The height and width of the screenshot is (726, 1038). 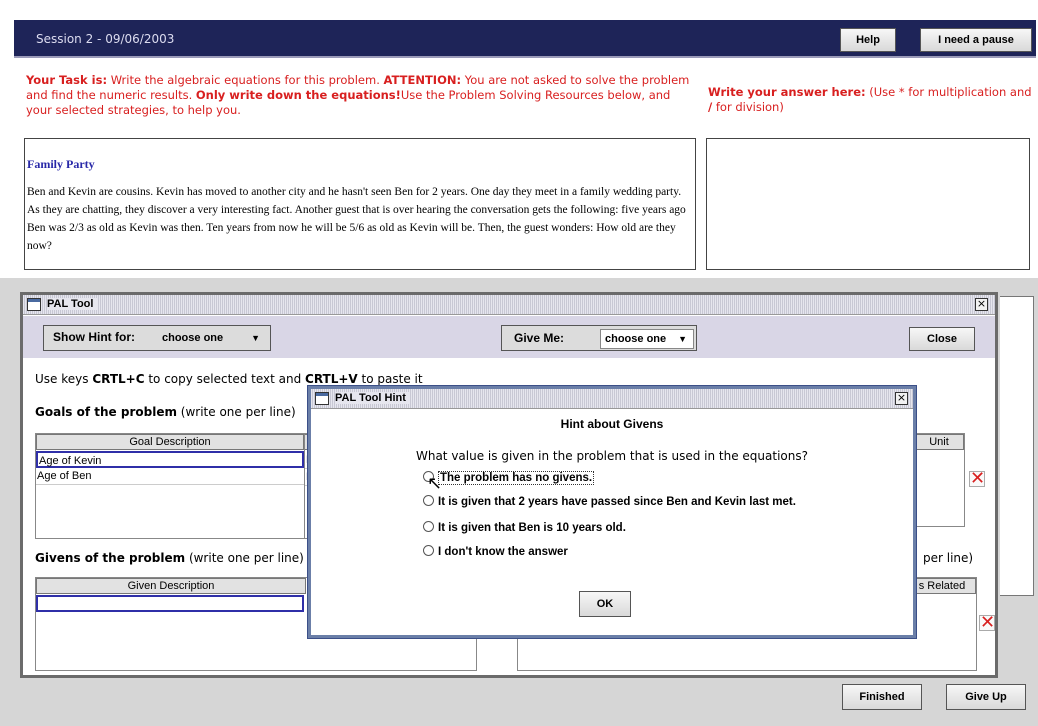 I want to click on goals-unit-table: Unit, so click(x=939, y=480).